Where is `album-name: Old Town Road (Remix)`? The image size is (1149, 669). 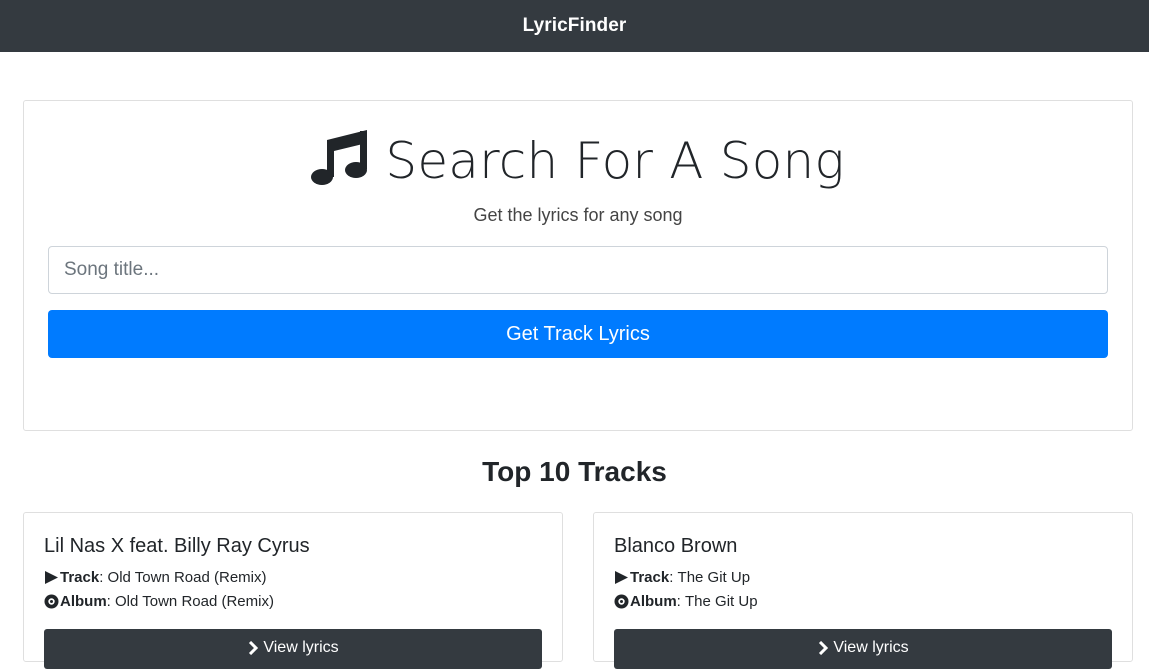 album-name: Old Town Road (Remix) is located at coordinates (194, 601).